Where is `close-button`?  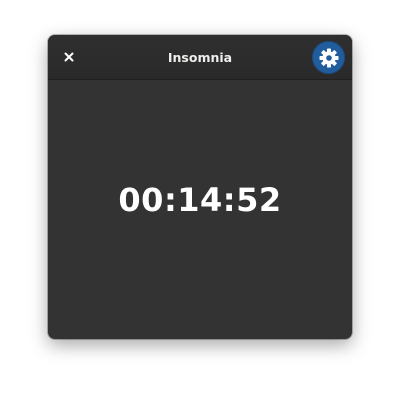
close-button is located at coordinates (69, 57).